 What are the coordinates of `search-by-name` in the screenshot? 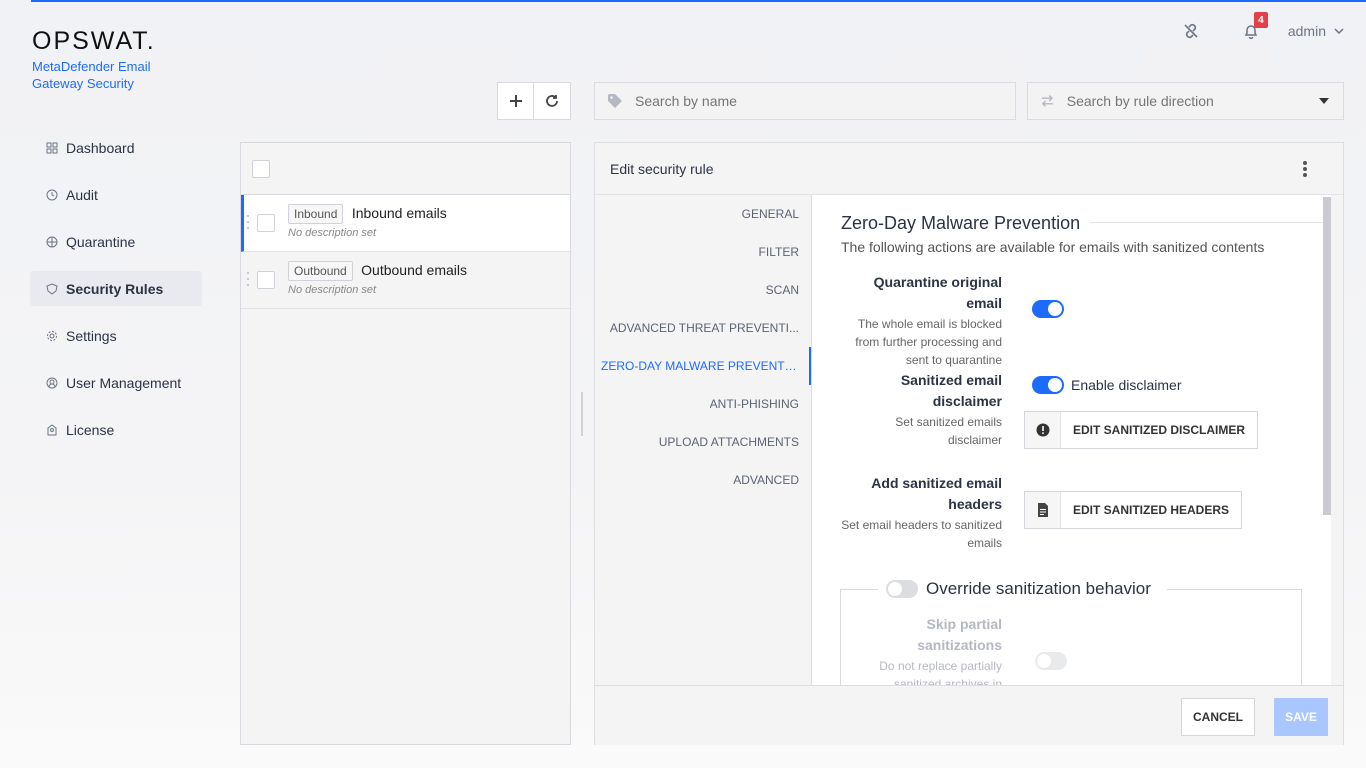 It's located at (805, 101).